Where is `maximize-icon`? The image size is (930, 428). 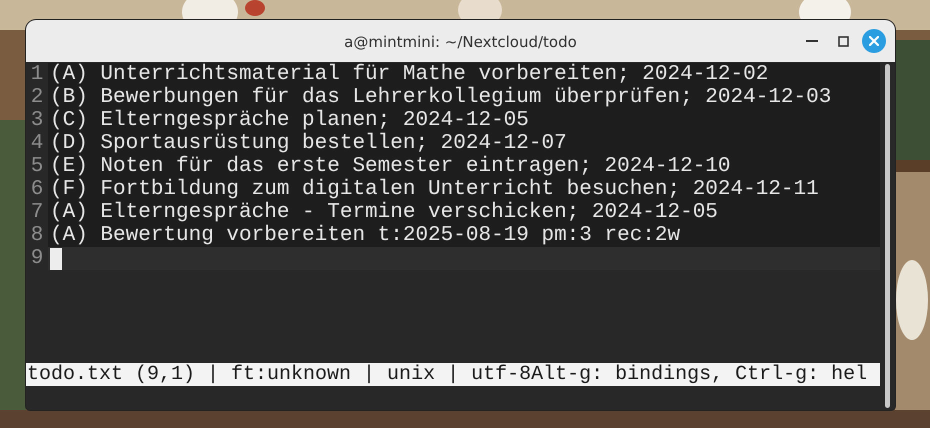
maximize-icon is located at coordinates (843, 41).